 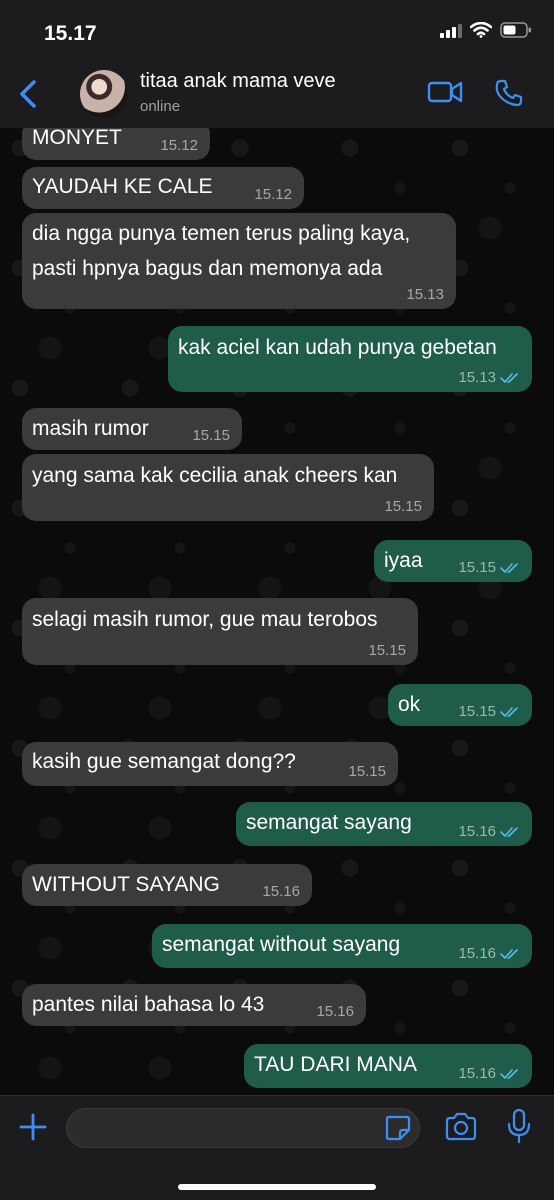 What do you see at coordinates (132, 429) in the screenshot?
I see `message-bubble-incoming: masih rumor 15.15` at bounding box center [132, 429].